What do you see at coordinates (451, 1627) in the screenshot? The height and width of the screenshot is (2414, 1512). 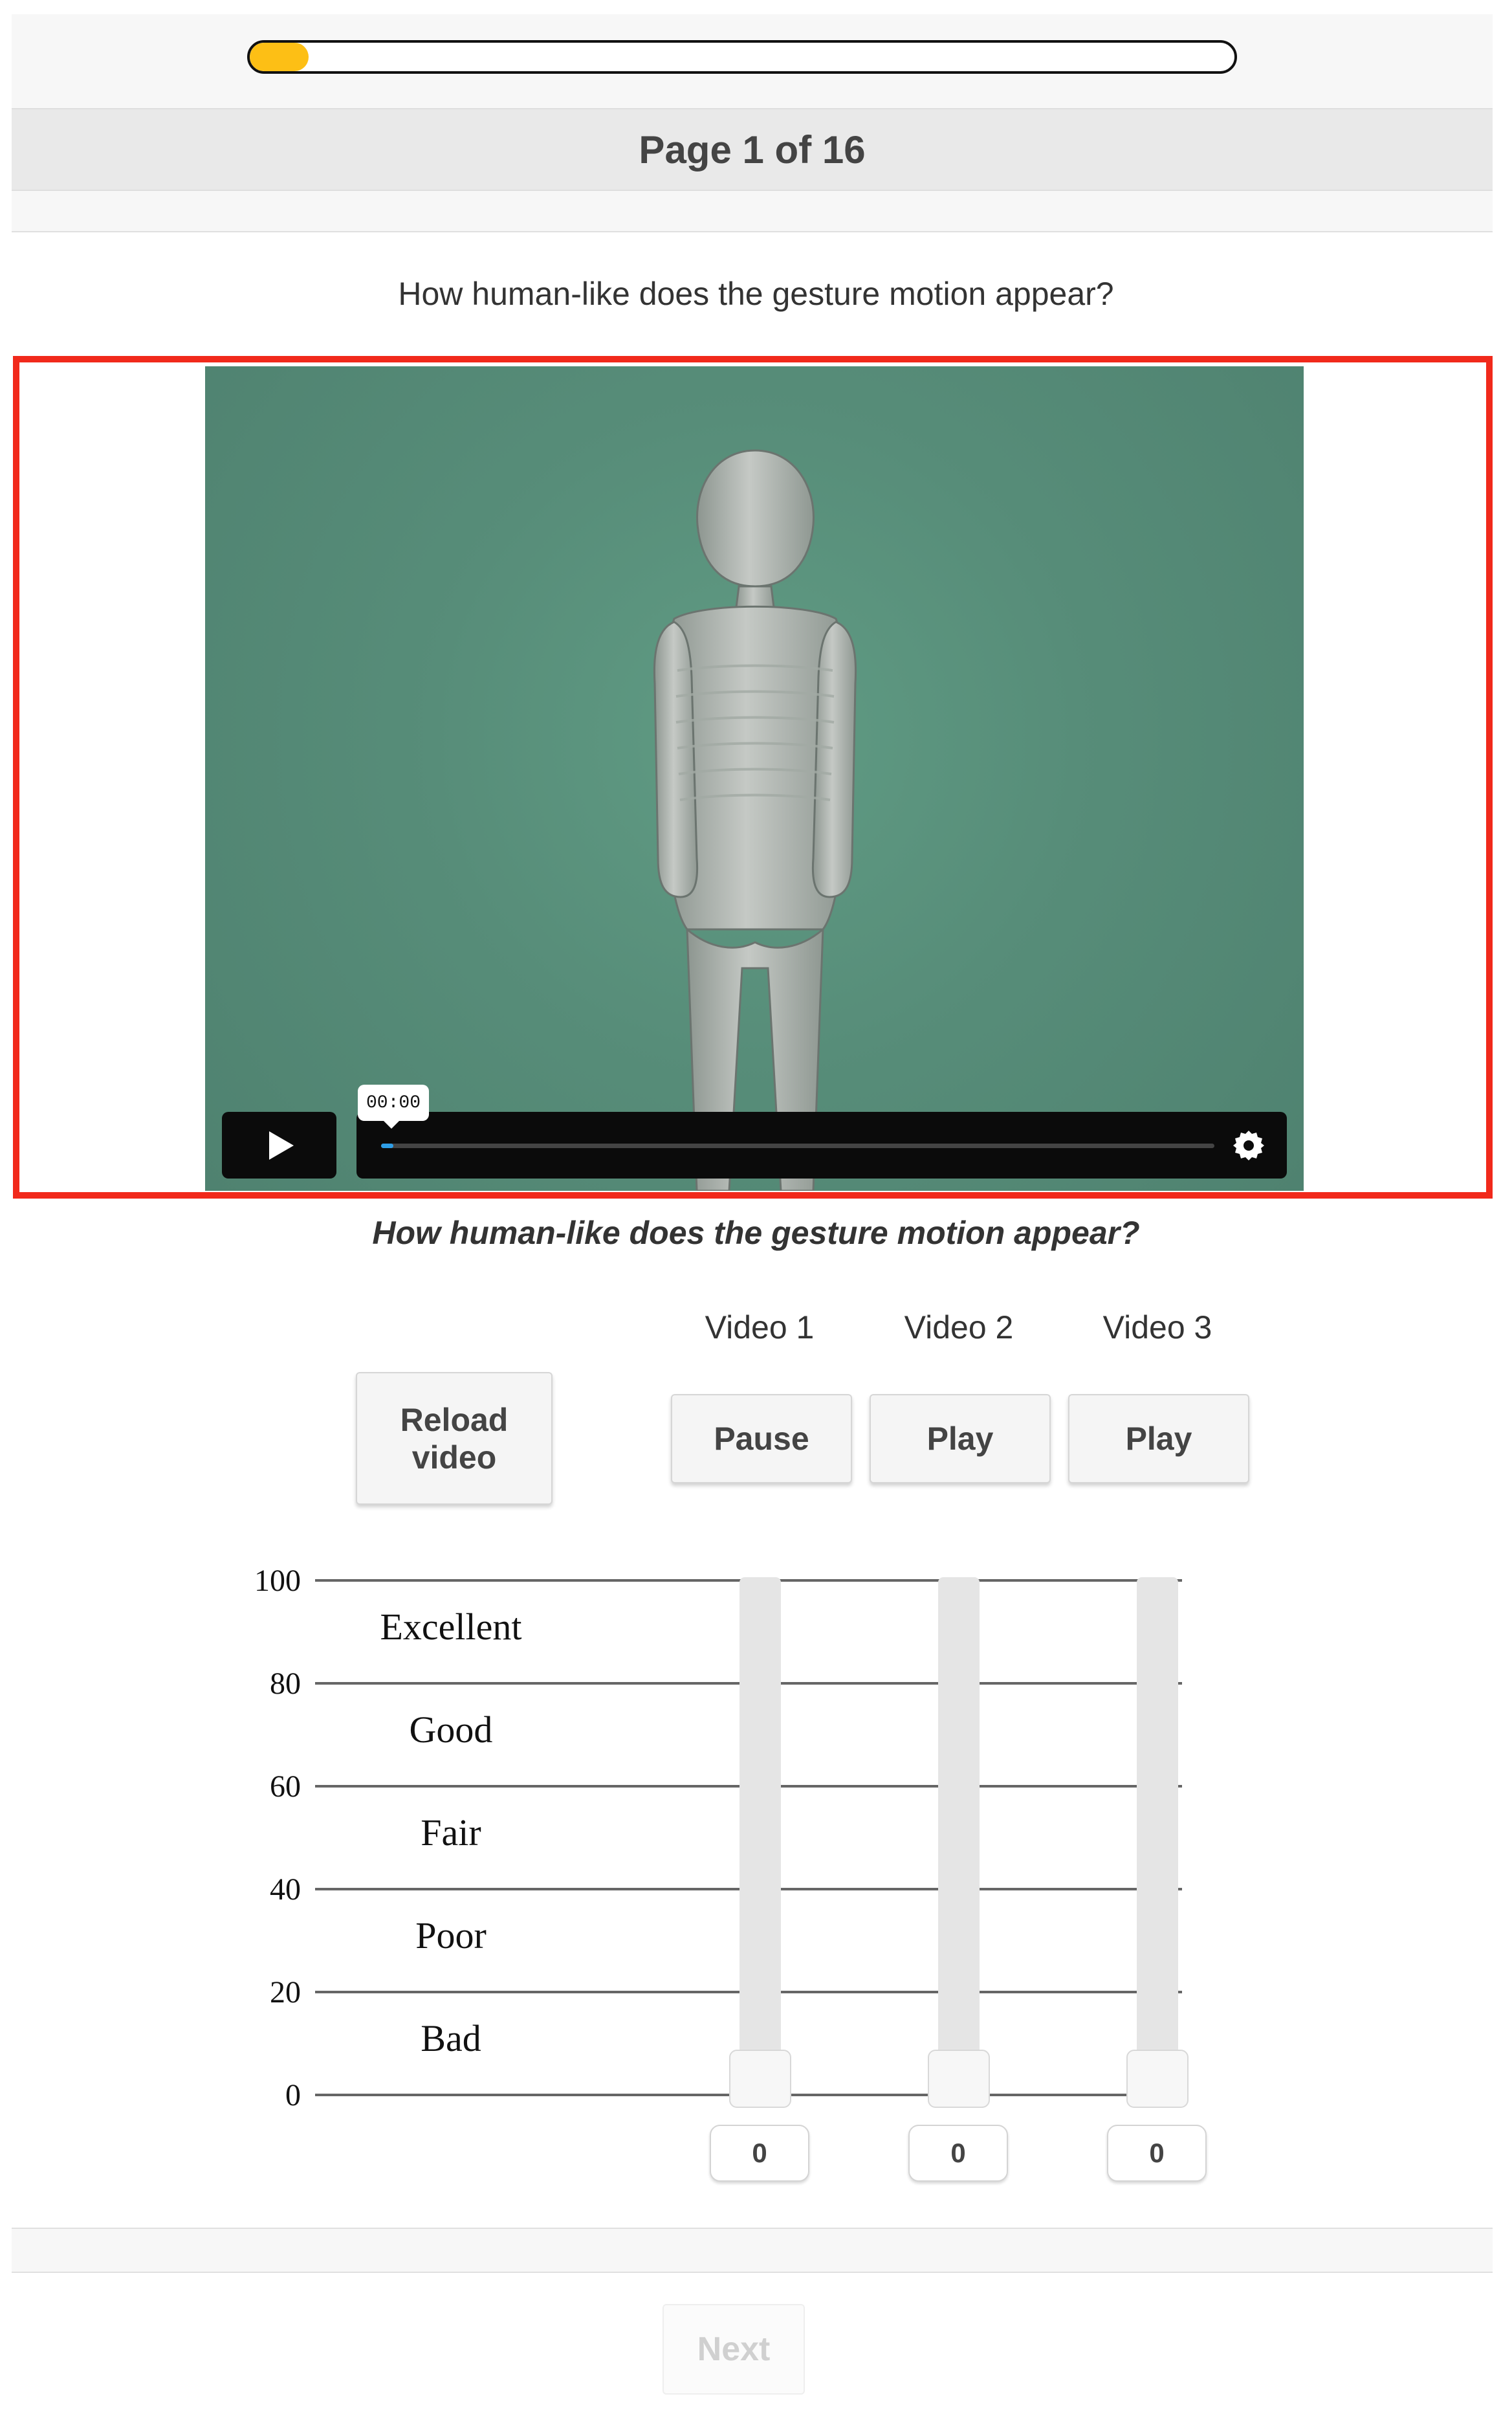 I see `category-excellent: Excellent` at bounding box center [451, 1627].